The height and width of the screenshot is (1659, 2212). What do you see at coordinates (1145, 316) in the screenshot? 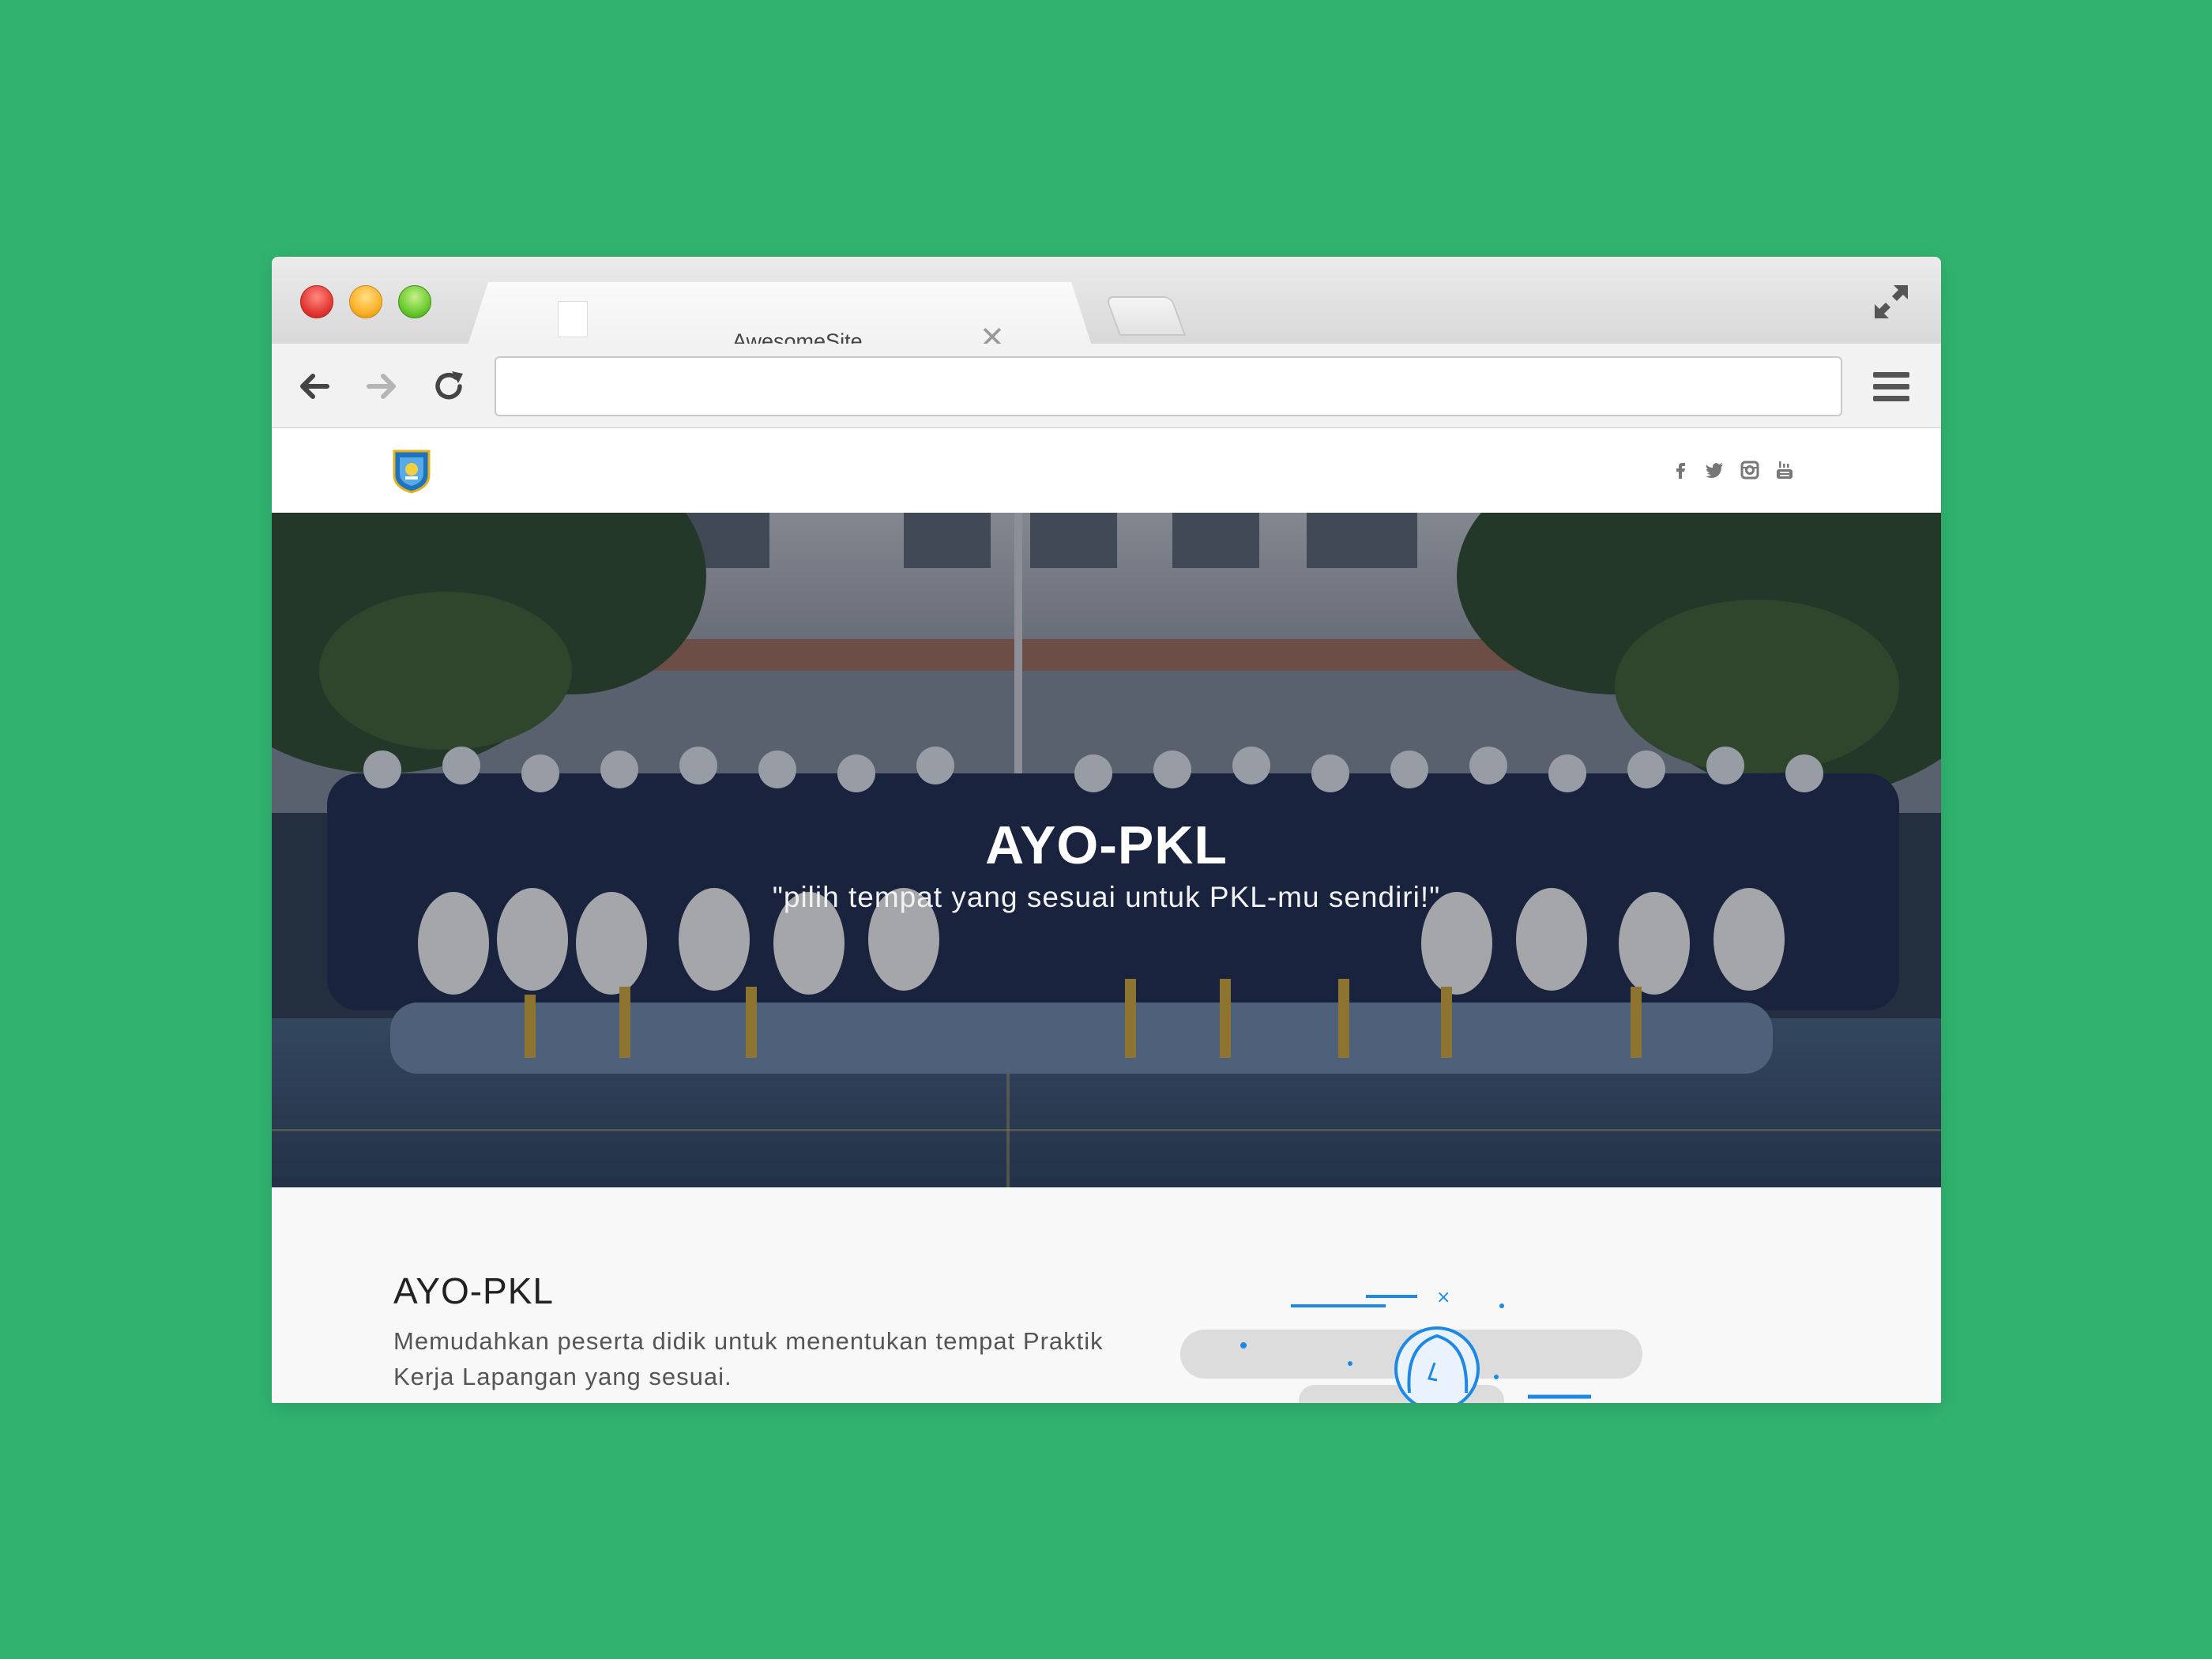
I see `new-tab-button` at bounding box center [1145, 316].